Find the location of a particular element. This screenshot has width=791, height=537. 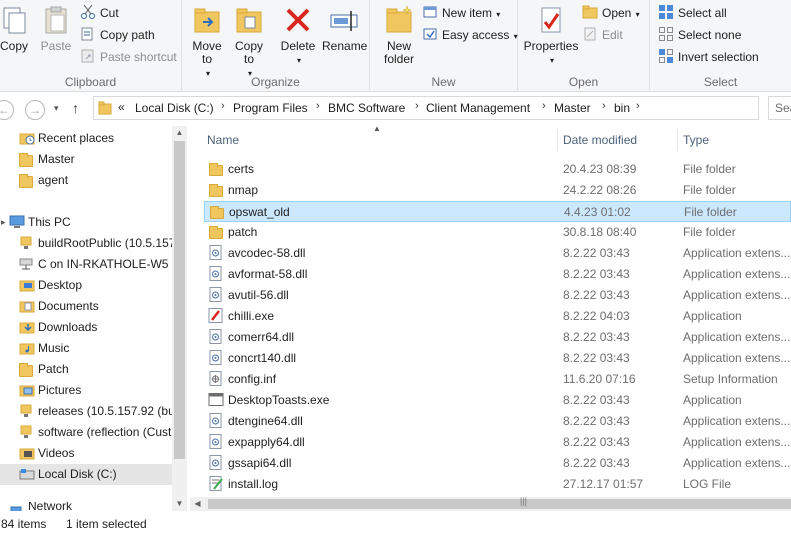

file-row: nmap 24.2.22 08:26 File folder is located at coordinates (497, 190).